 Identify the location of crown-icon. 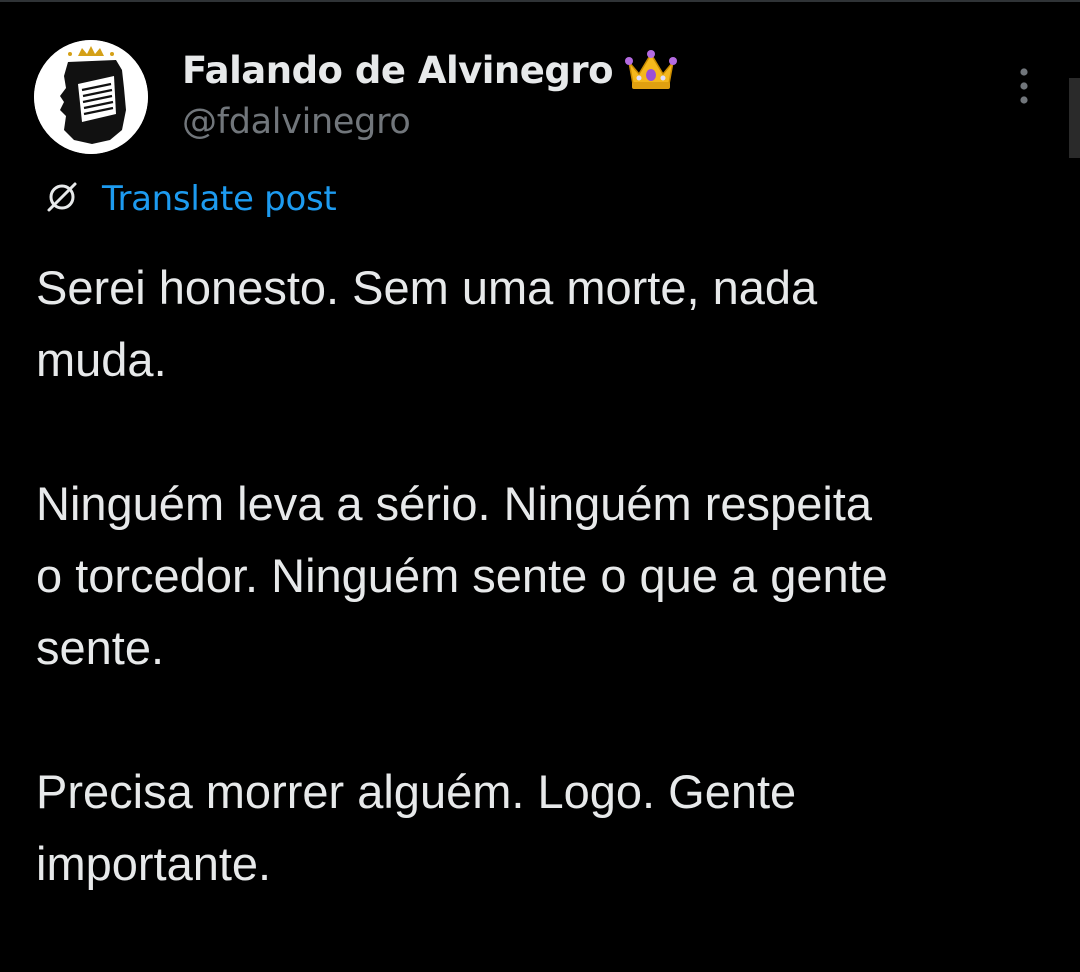
(651, 70).